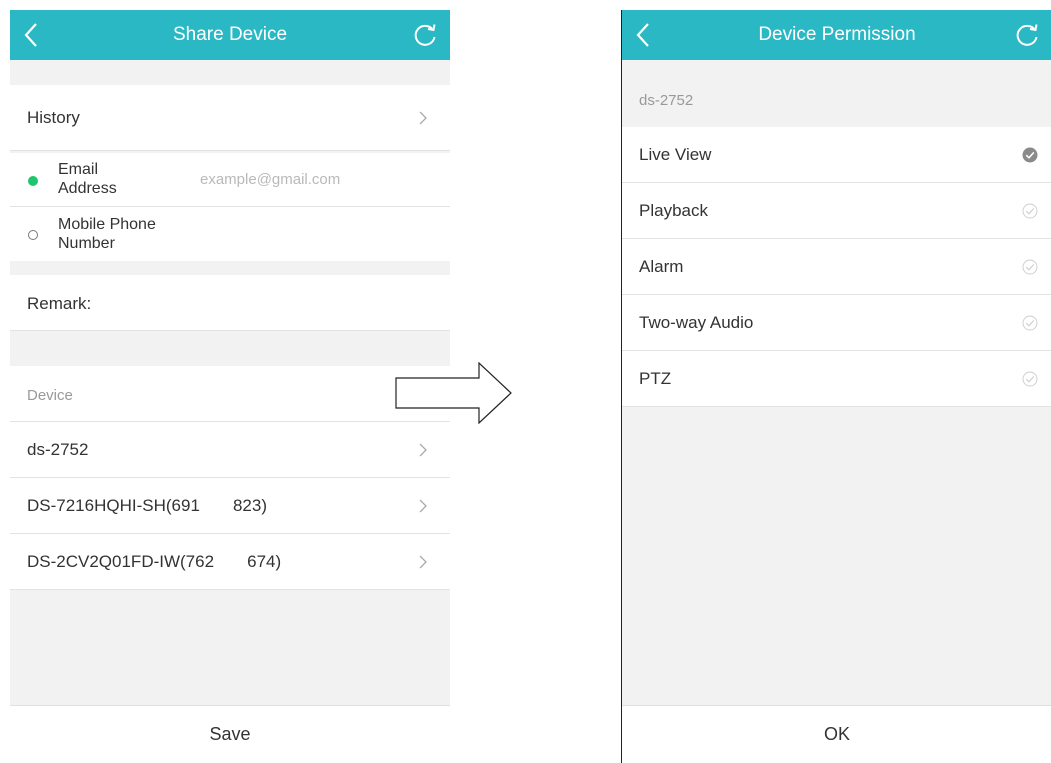 The image size is (1051, 763). What do you see at coordinates (107, 234) in the screenshot?
I see `phone-label: Mobile Phone Number` at bounding box center [107, 234].